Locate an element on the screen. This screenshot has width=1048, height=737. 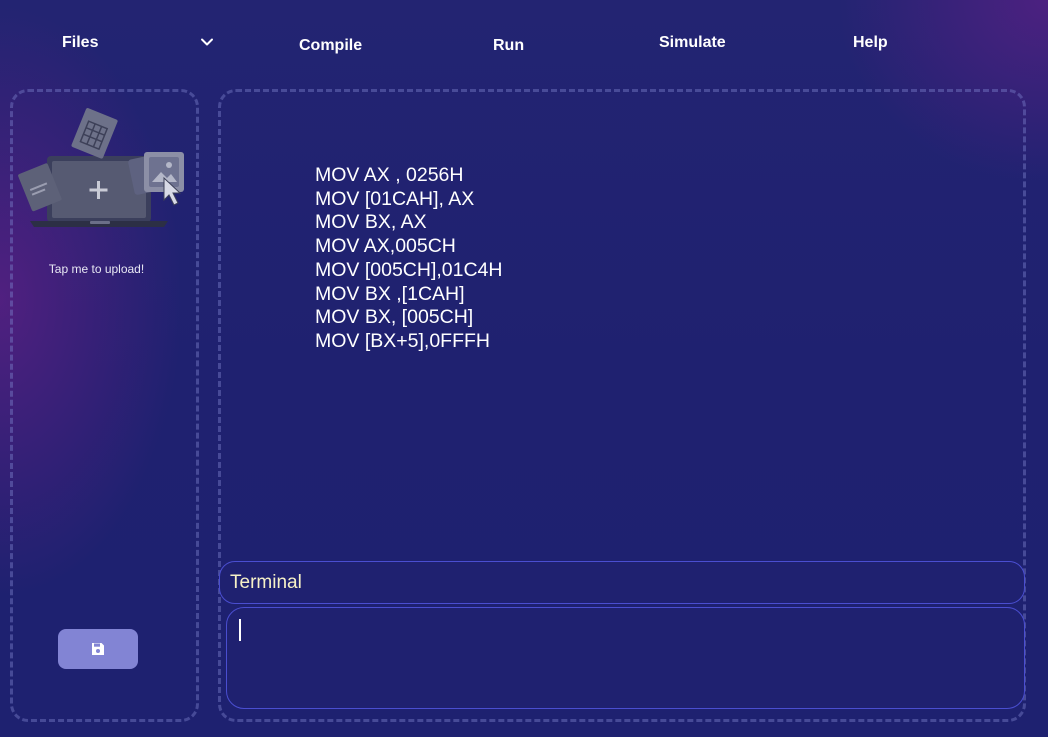
menu-compile: Compile is located at coordinates (330, 46).